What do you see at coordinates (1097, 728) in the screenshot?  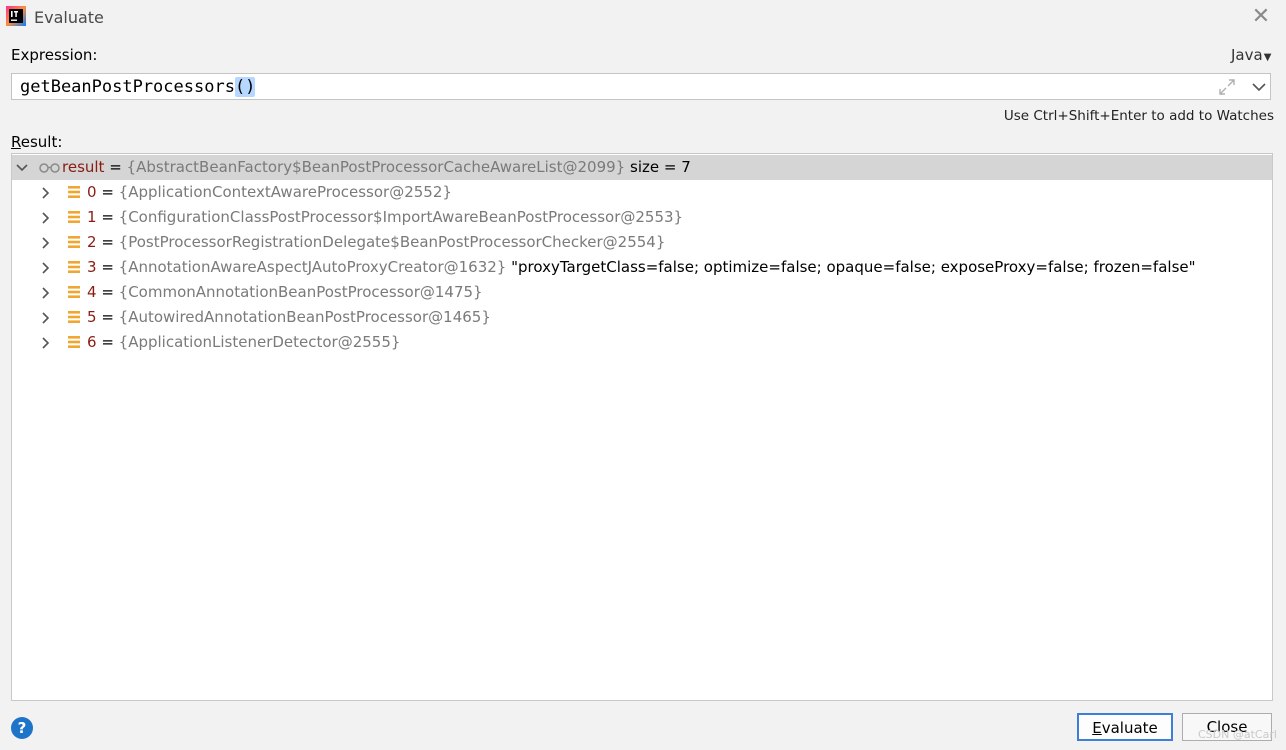 I see `evaluate-mnemonic: E` at bounding box center [1097, 728].